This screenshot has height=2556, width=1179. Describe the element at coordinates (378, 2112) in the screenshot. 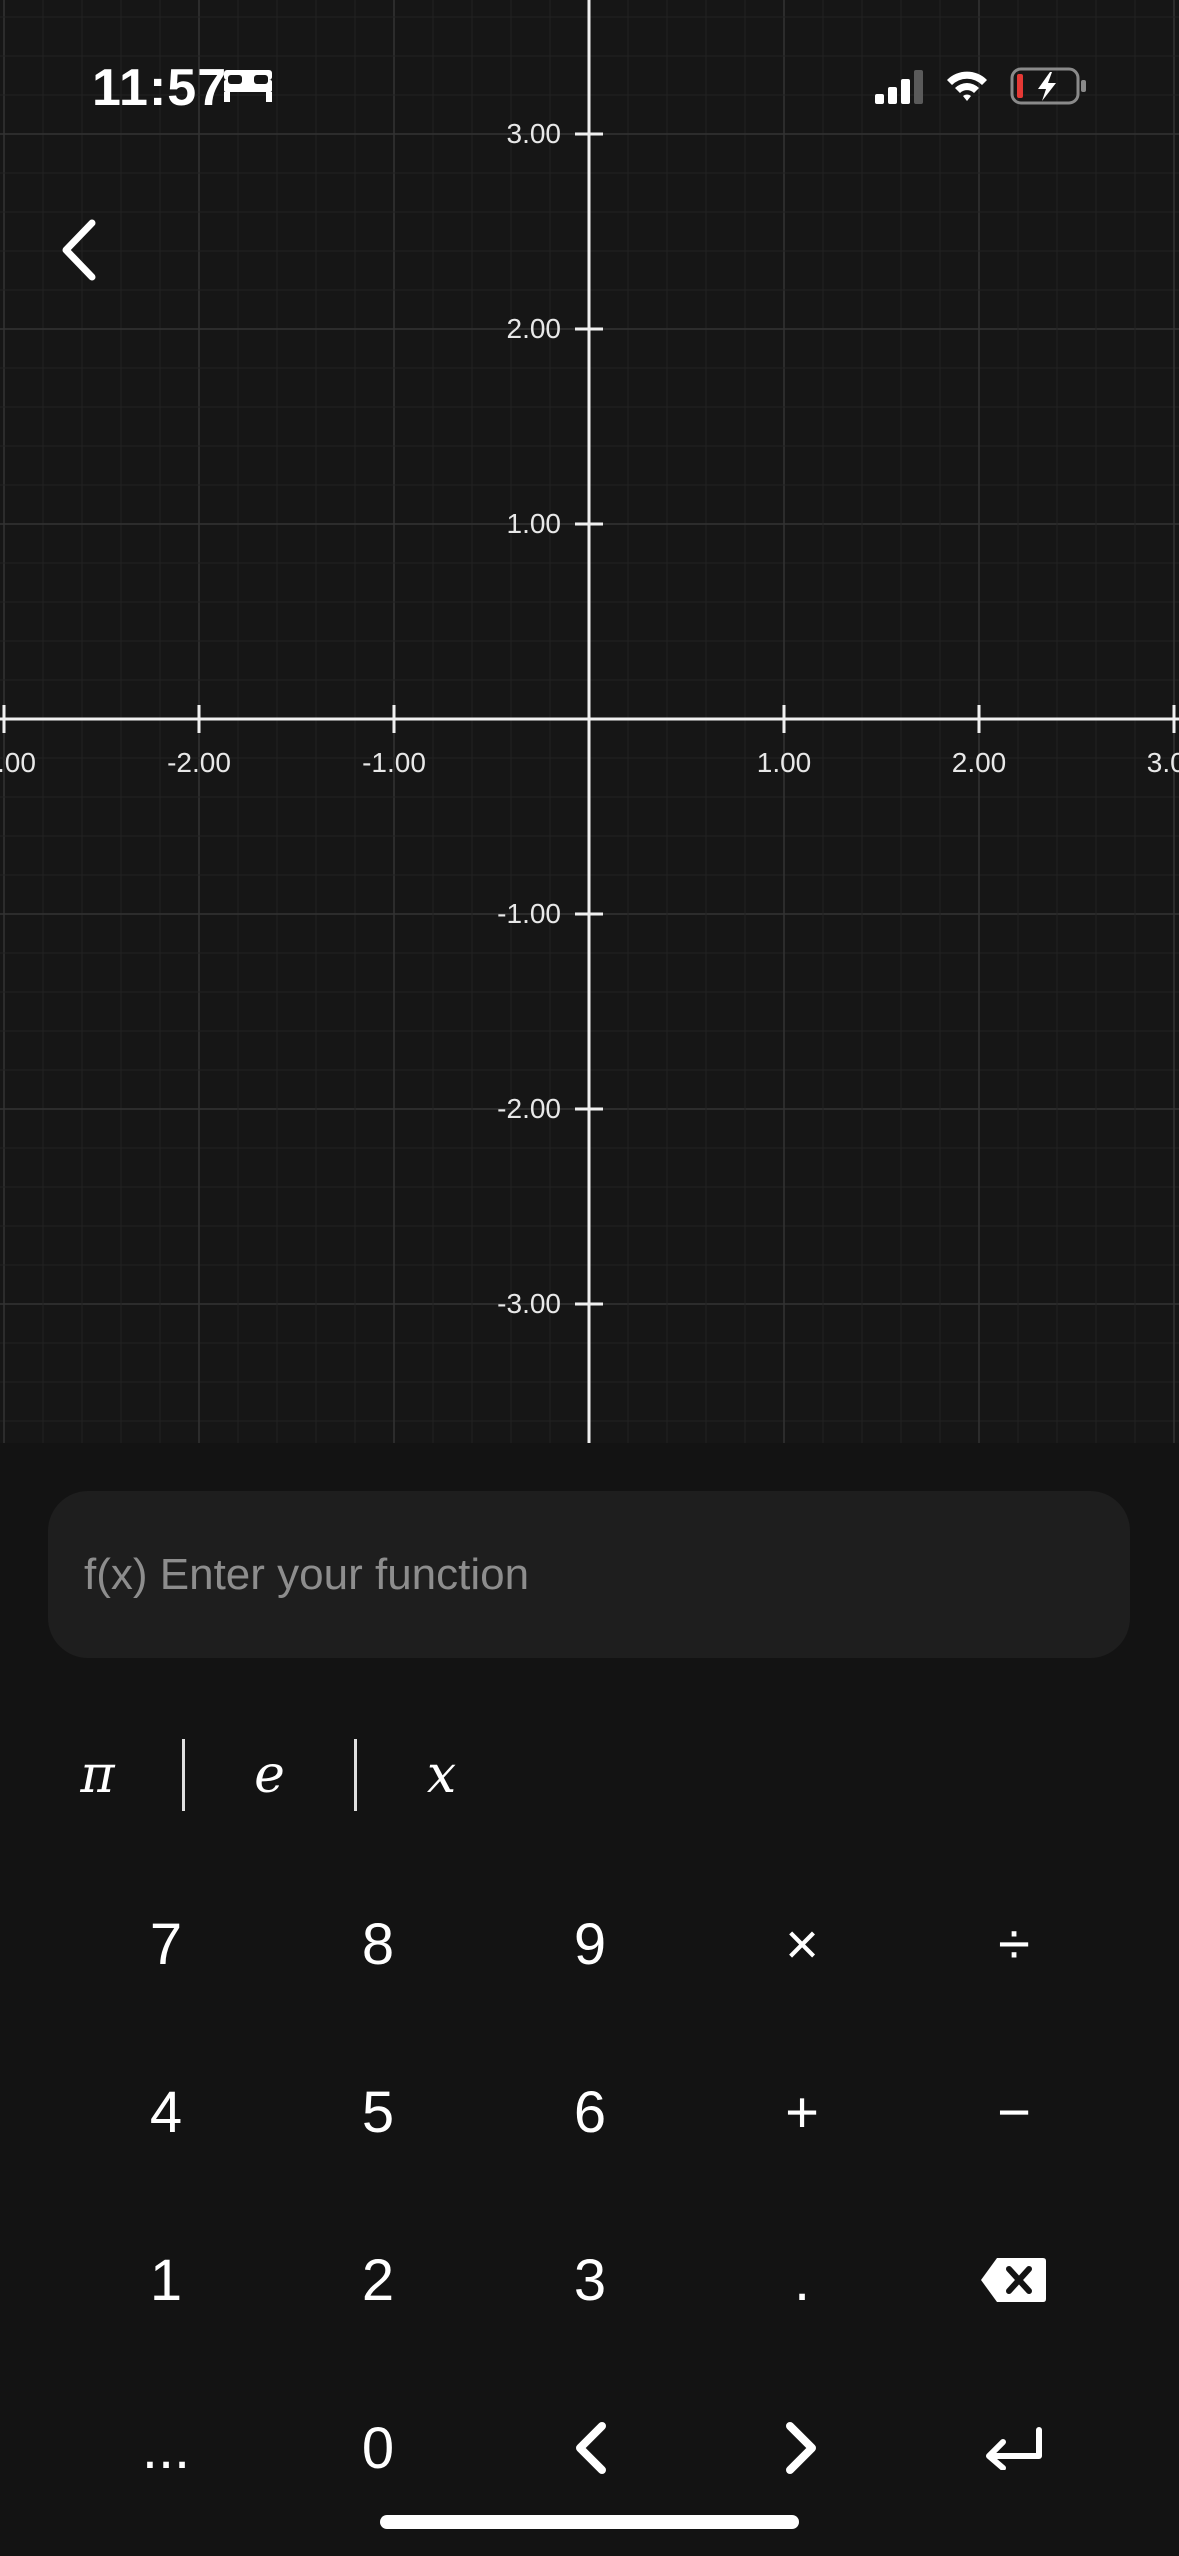

I see `key-5: 5` at that location.